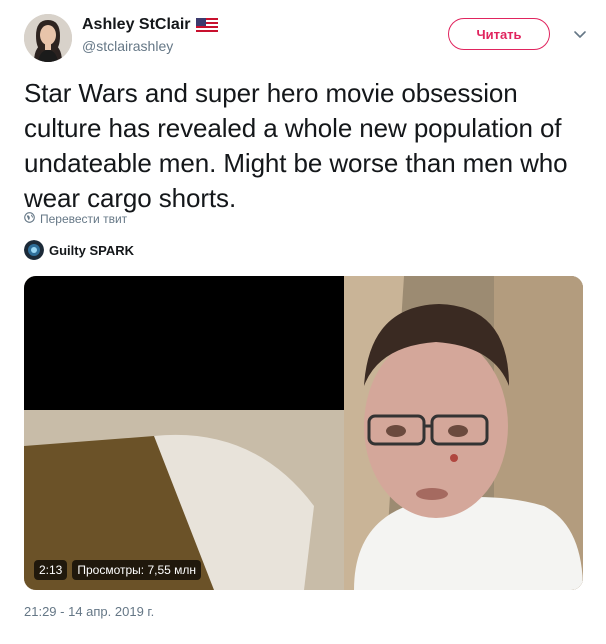 This screenshot has height=644, width=606. I want to click on video-duration: 2:13, so click(51, 570).